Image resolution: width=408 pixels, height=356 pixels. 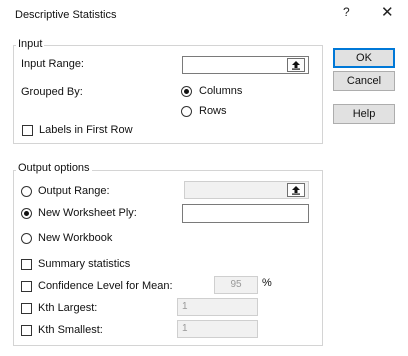 What do you see at coordinates (70, 330) in the screenshot?
I see `kth-smallest-label: Kth Smallest:` at bounding box center [70, 330].